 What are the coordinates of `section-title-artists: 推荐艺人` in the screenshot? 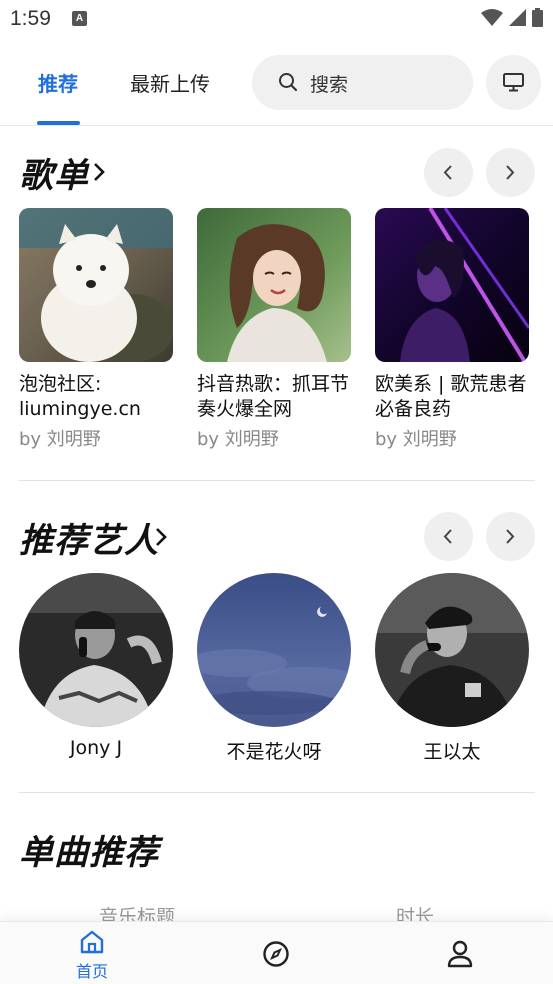 It's located at (89, 537).